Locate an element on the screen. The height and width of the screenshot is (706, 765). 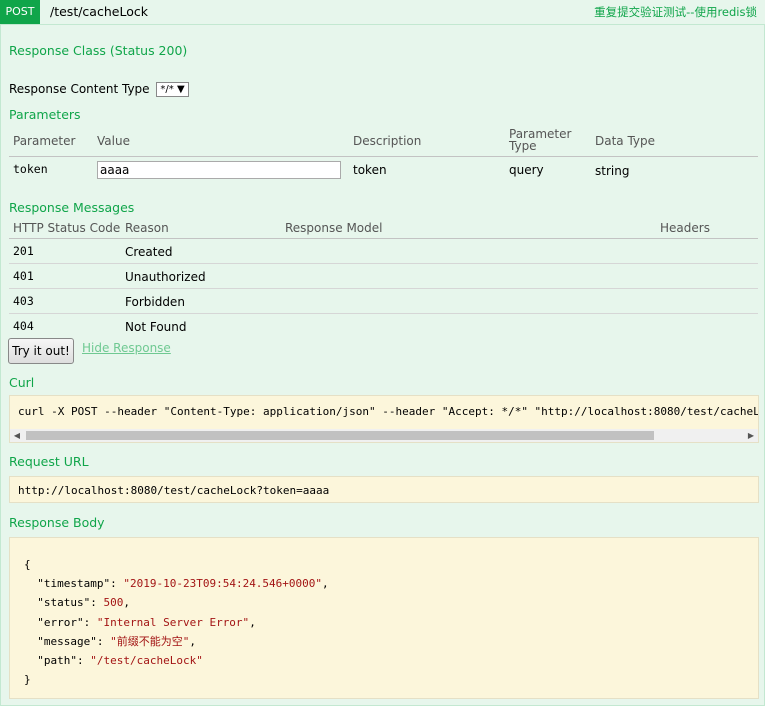
resp-header-reason: Reason is located at coordinates (147, 228).